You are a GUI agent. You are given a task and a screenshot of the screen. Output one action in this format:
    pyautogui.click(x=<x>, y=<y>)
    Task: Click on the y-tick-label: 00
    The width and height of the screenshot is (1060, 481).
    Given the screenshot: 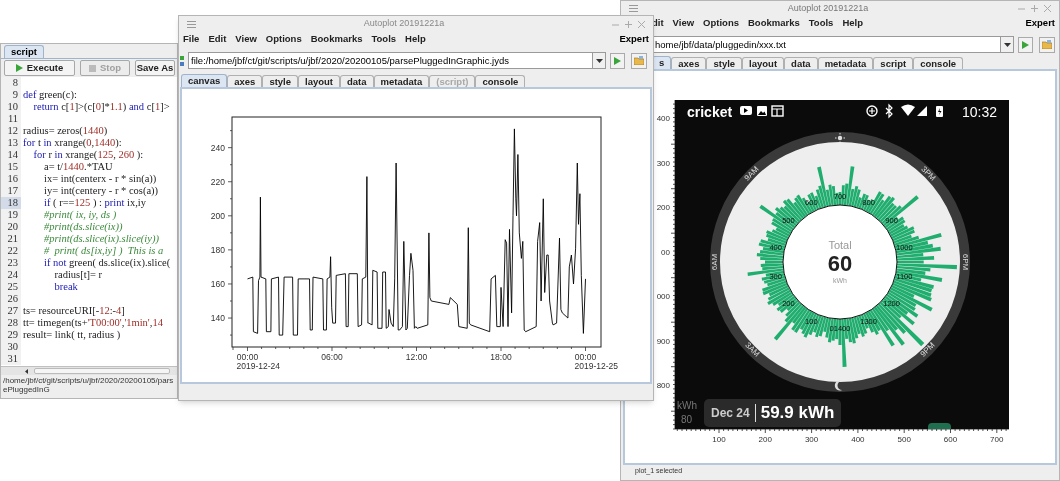 What is the action you would take?
    pyautogui.click(x=665, y=252)
    